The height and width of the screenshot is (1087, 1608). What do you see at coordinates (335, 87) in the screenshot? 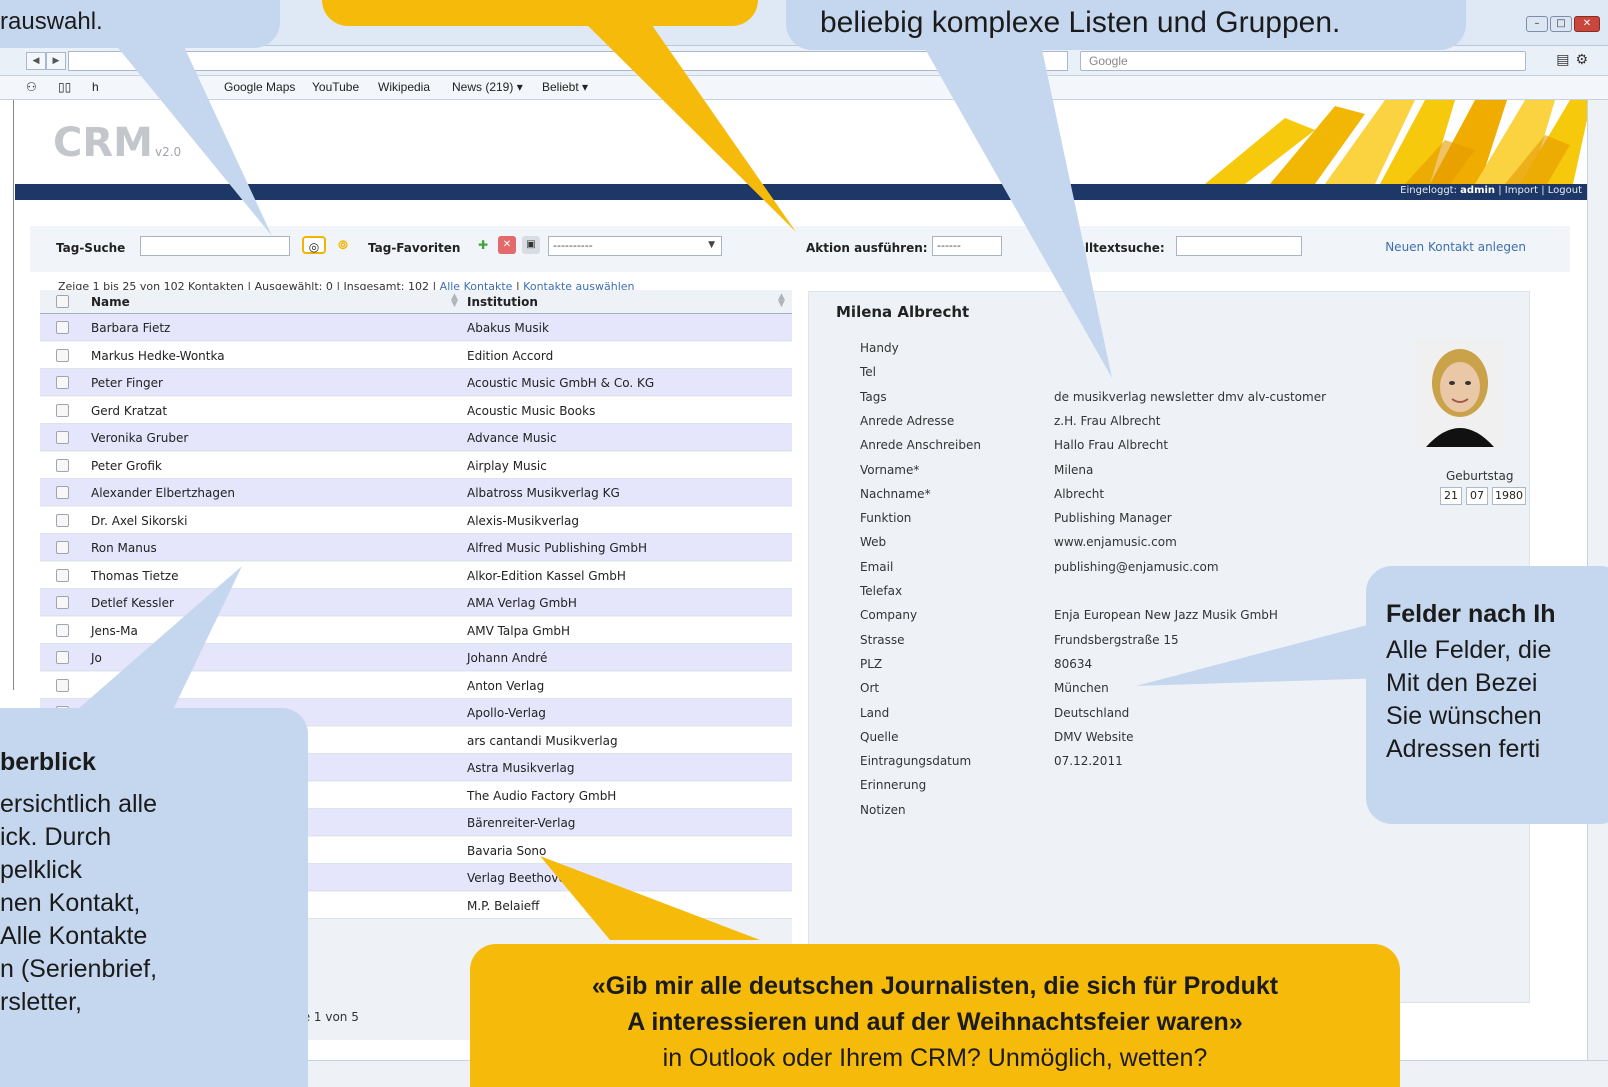
I see `bookmark-youtube: YouTube` at bounding box center [335, 87].